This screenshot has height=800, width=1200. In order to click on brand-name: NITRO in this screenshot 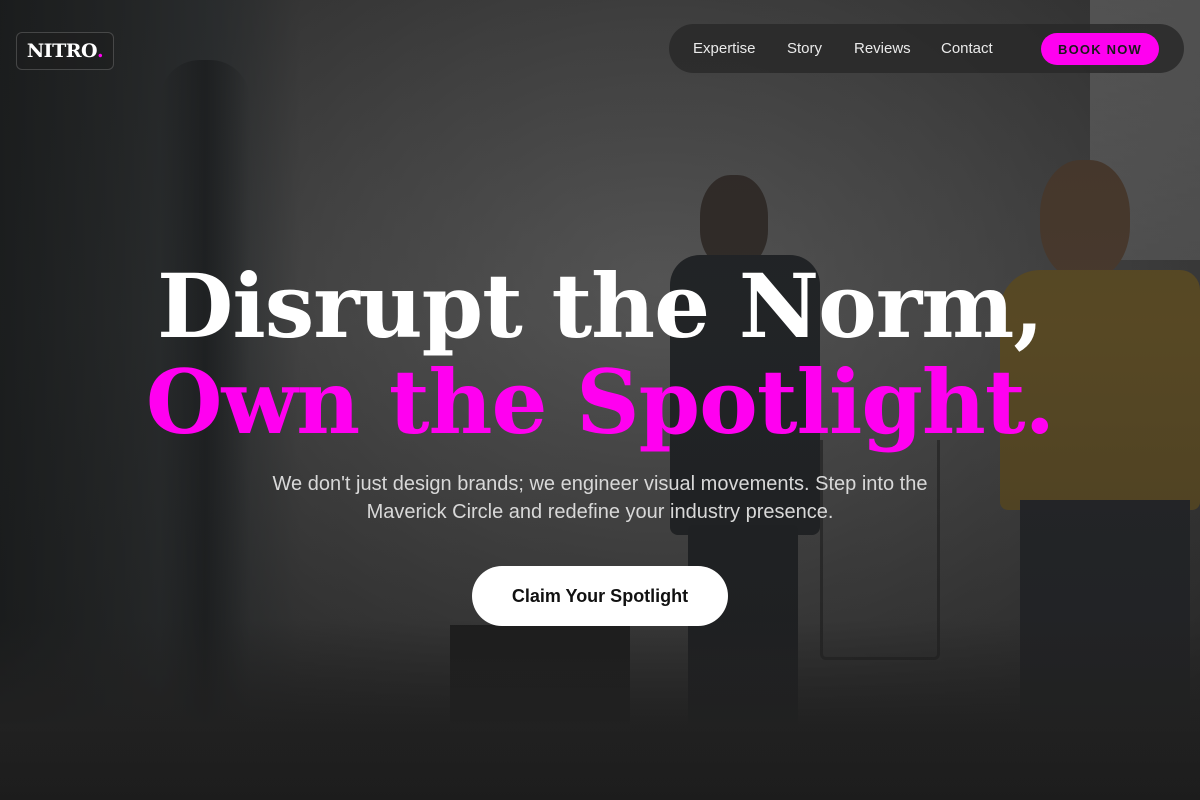, I will do `click(62, 51)`.